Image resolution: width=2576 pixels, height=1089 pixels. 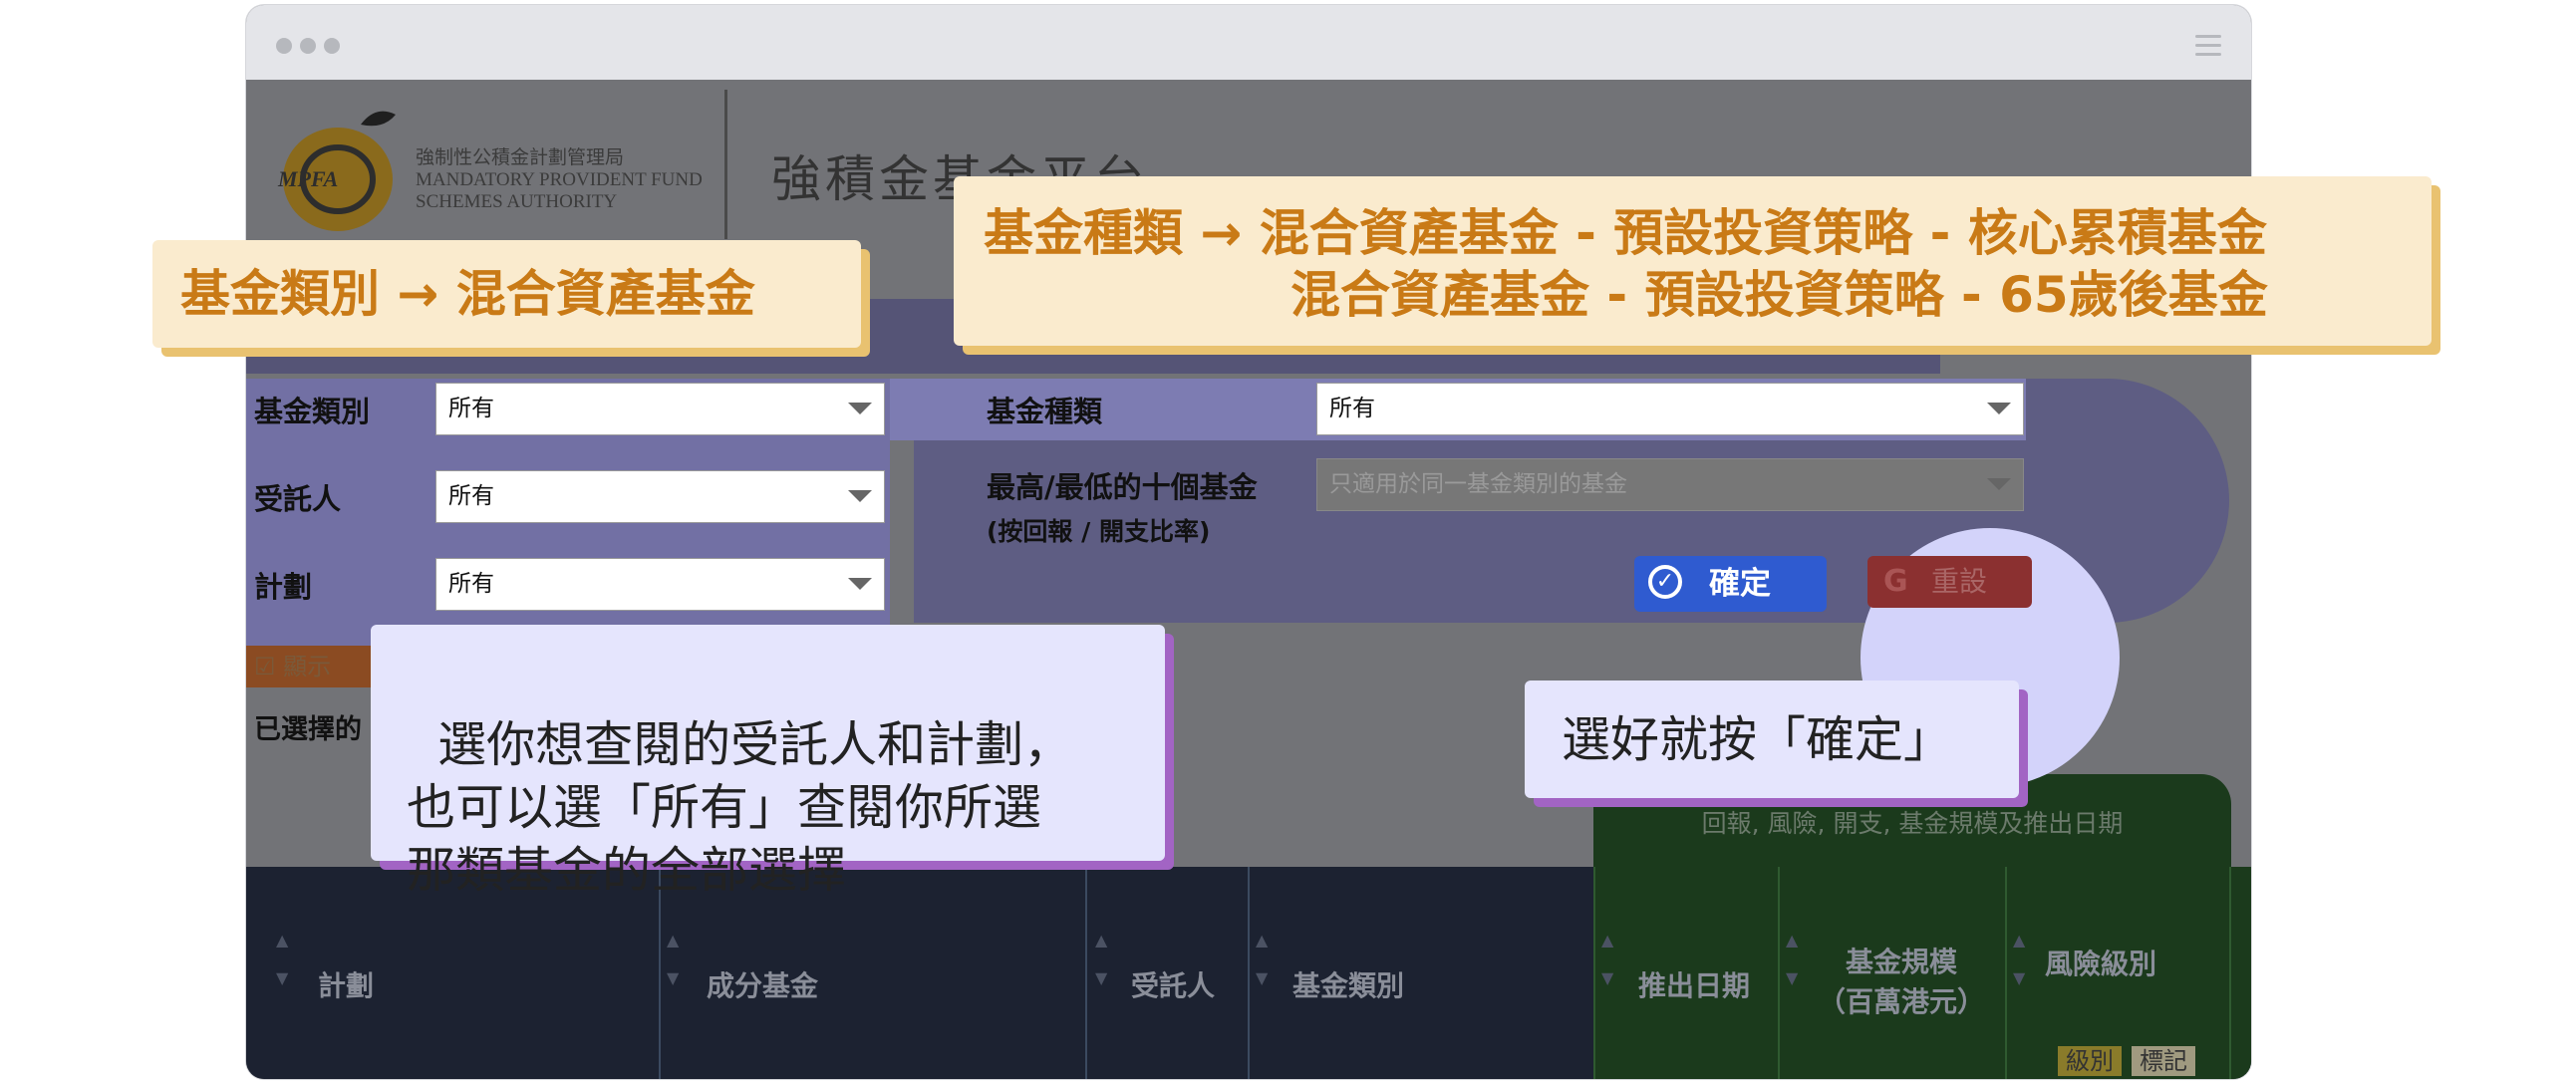 I want to click on trustee-select: 所有, so click(x=660, y=496).